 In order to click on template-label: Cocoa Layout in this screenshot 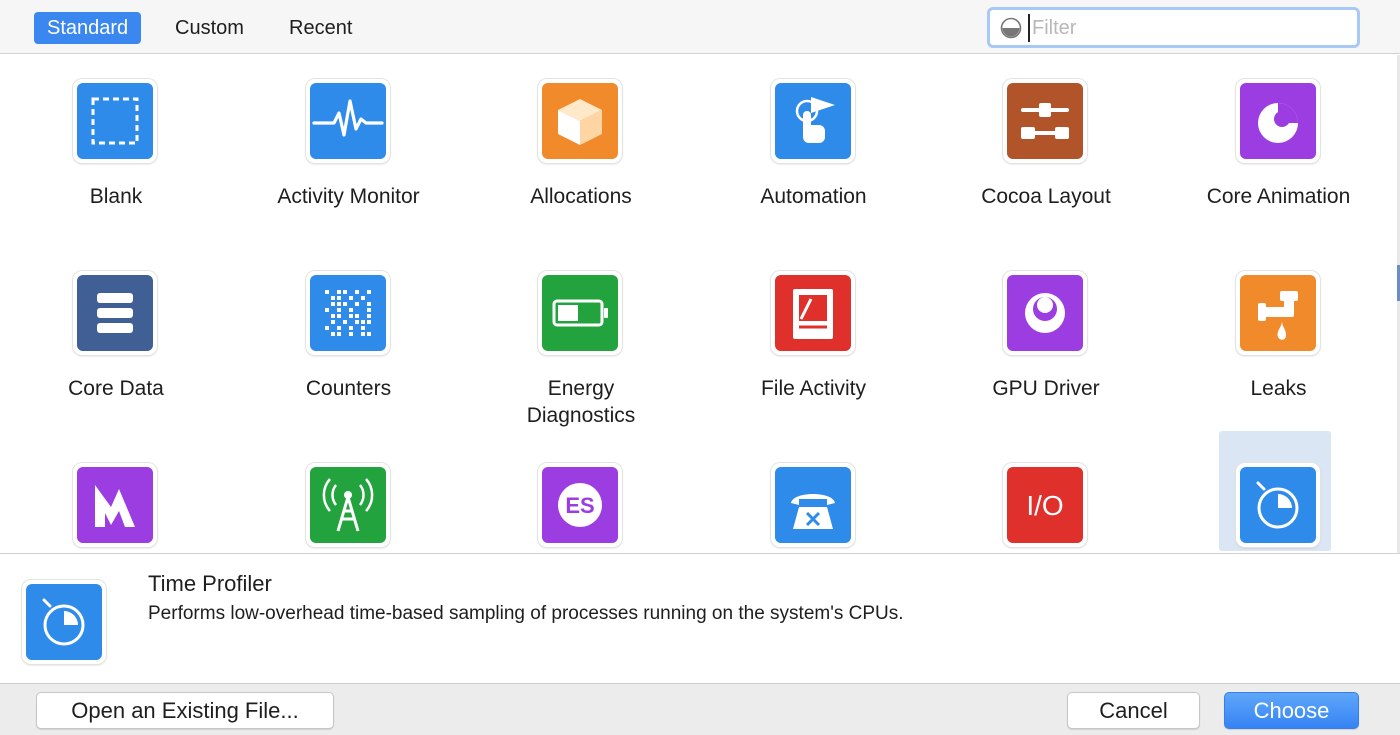, I will do `click(1046, 196)`.